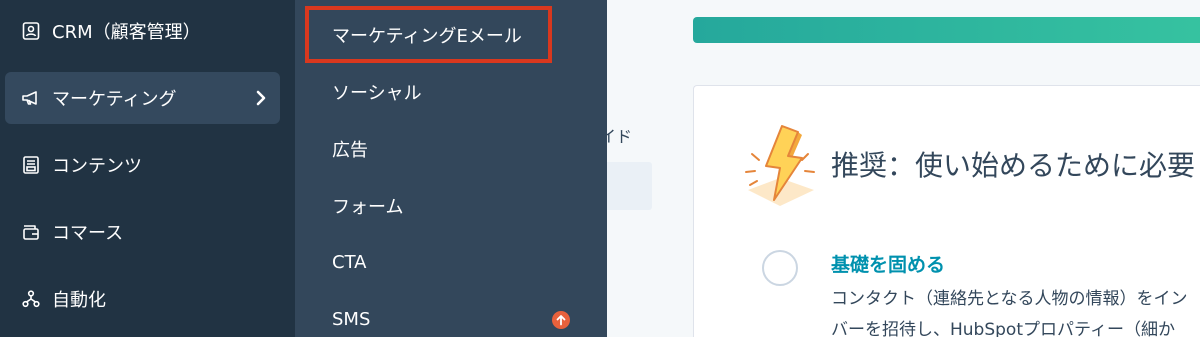  I want to click on sidebar-item-marketing: マーケティング, so click(142, 97).